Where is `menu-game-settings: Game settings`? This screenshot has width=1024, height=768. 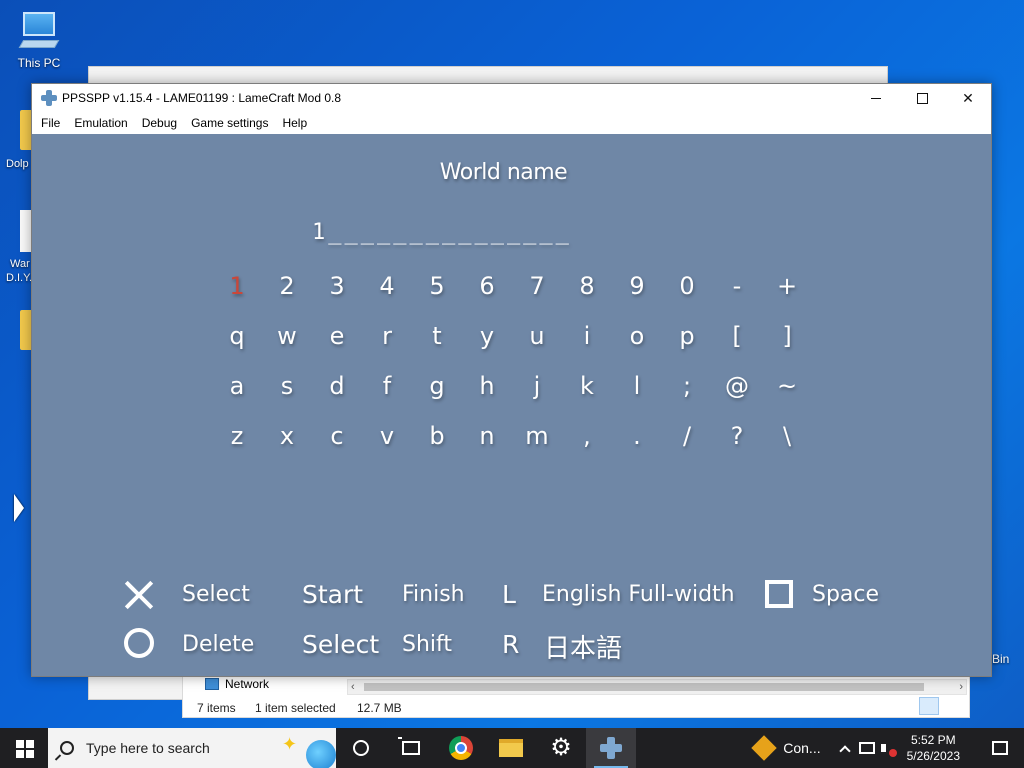 menu-game-settings: Game settings is located at coordinates (229, 123).